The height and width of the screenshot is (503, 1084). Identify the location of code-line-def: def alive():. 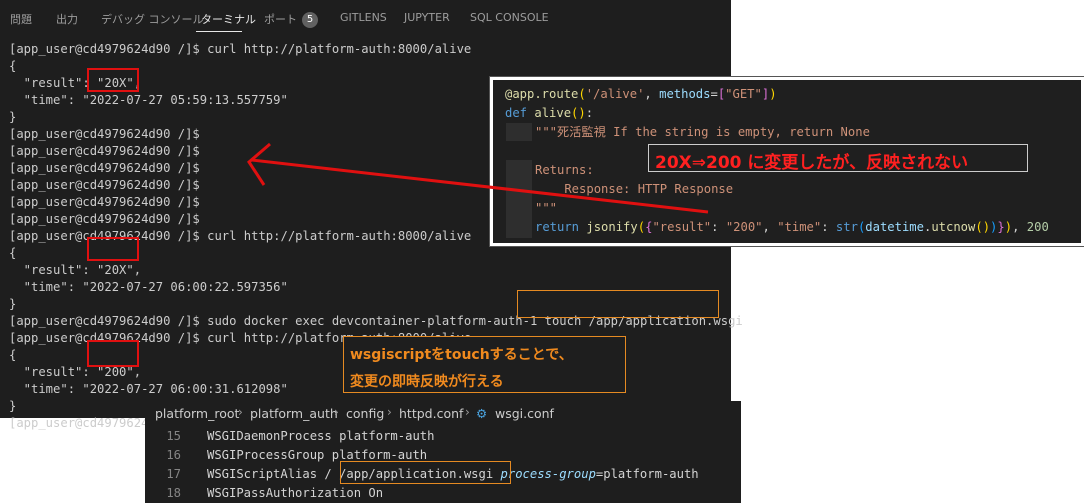
(549, 113).